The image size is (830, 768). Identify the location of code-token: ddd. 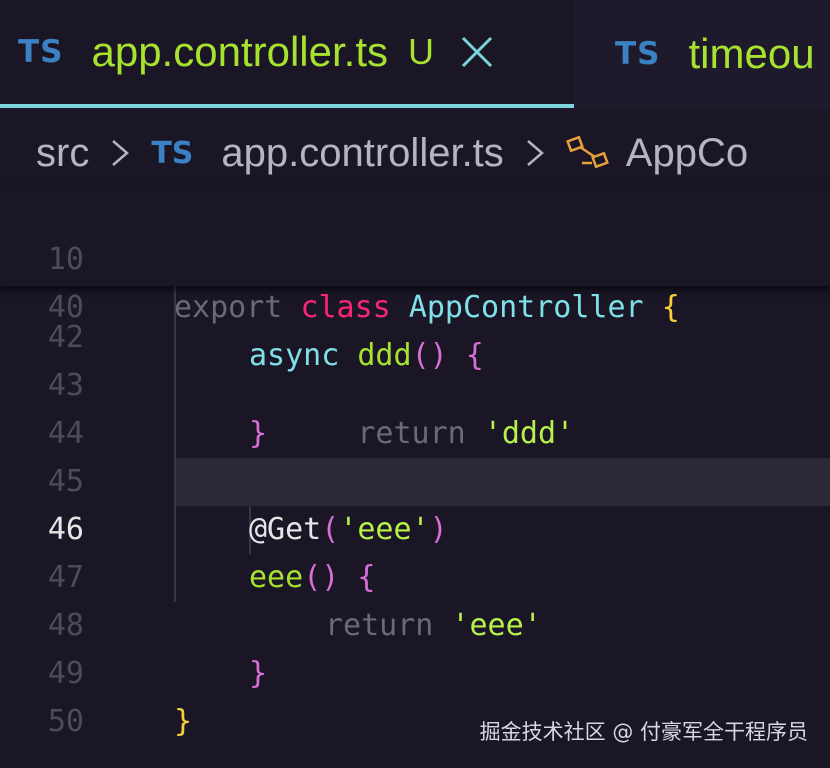
(384, 355).